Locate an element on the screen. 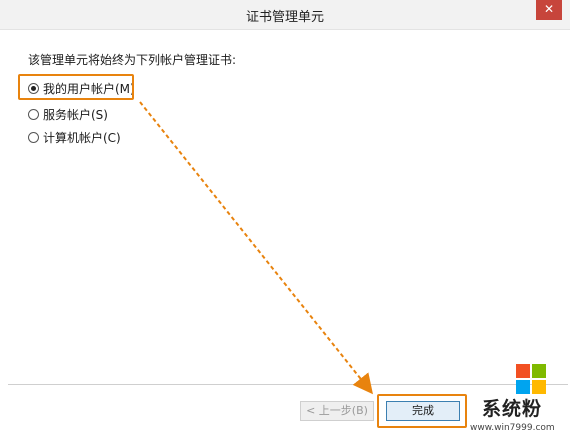  window-title: 证书管理单元 is located at coordinates (284, 17).